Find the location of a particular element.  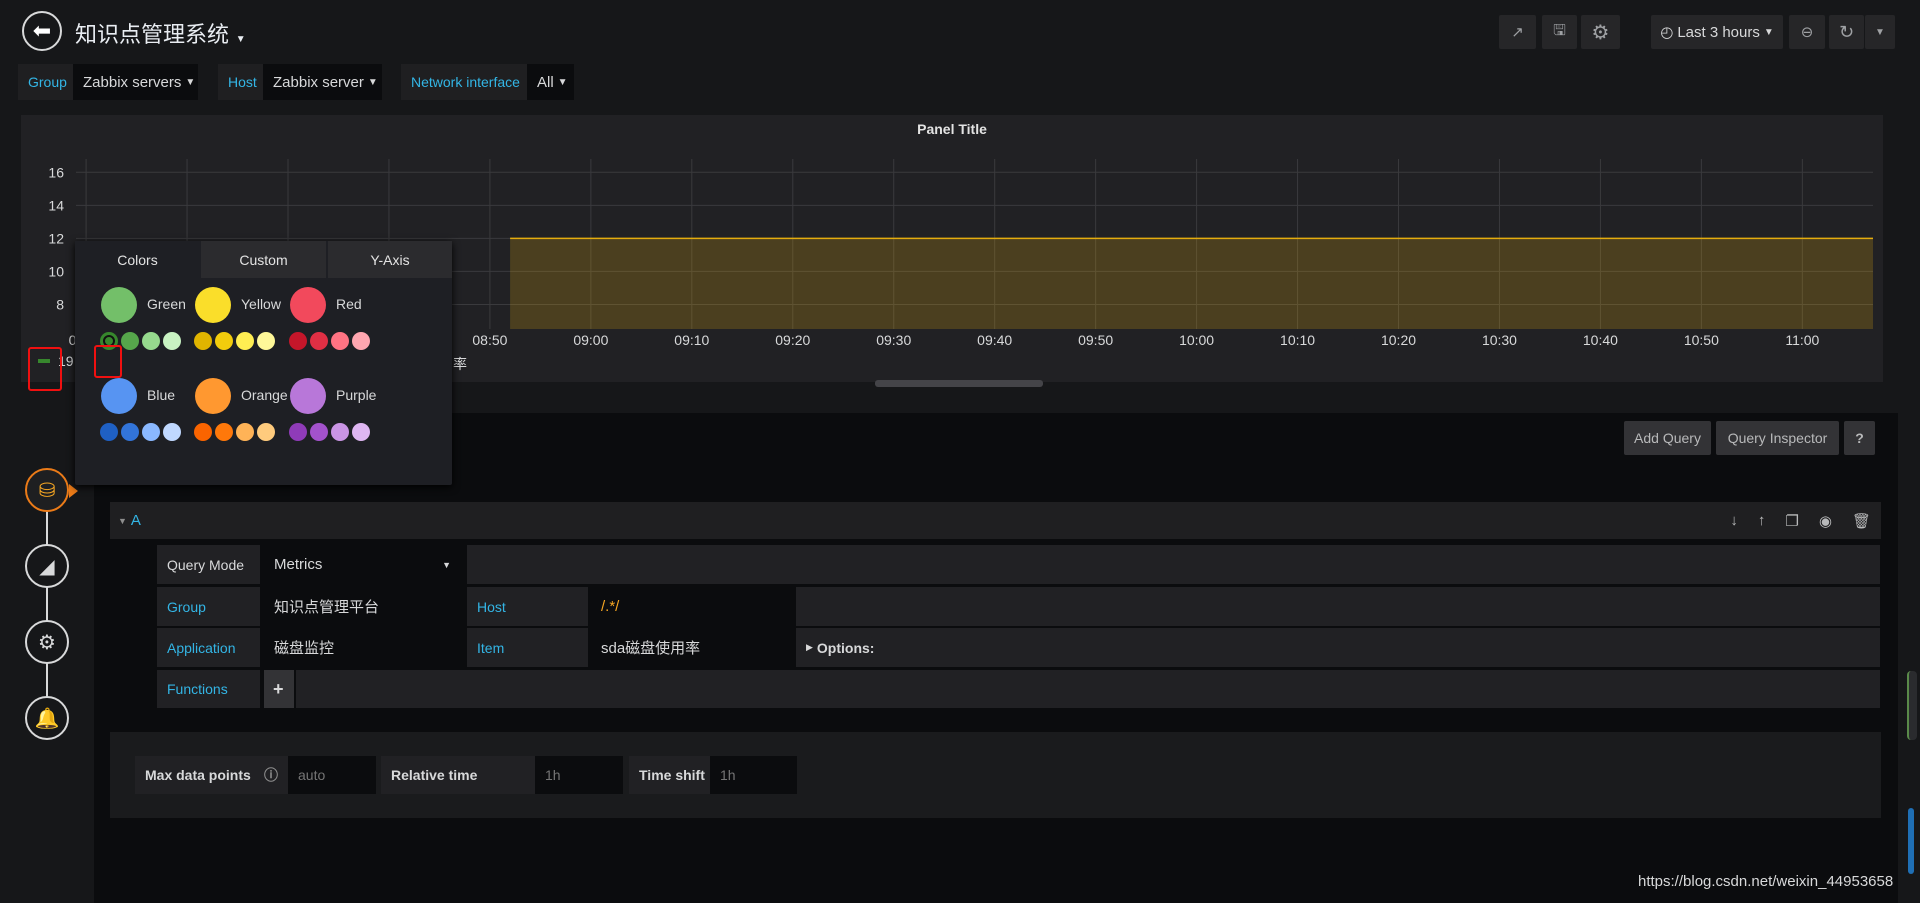

x-tick-label: 08:50 is located at coordinates (489, 340).